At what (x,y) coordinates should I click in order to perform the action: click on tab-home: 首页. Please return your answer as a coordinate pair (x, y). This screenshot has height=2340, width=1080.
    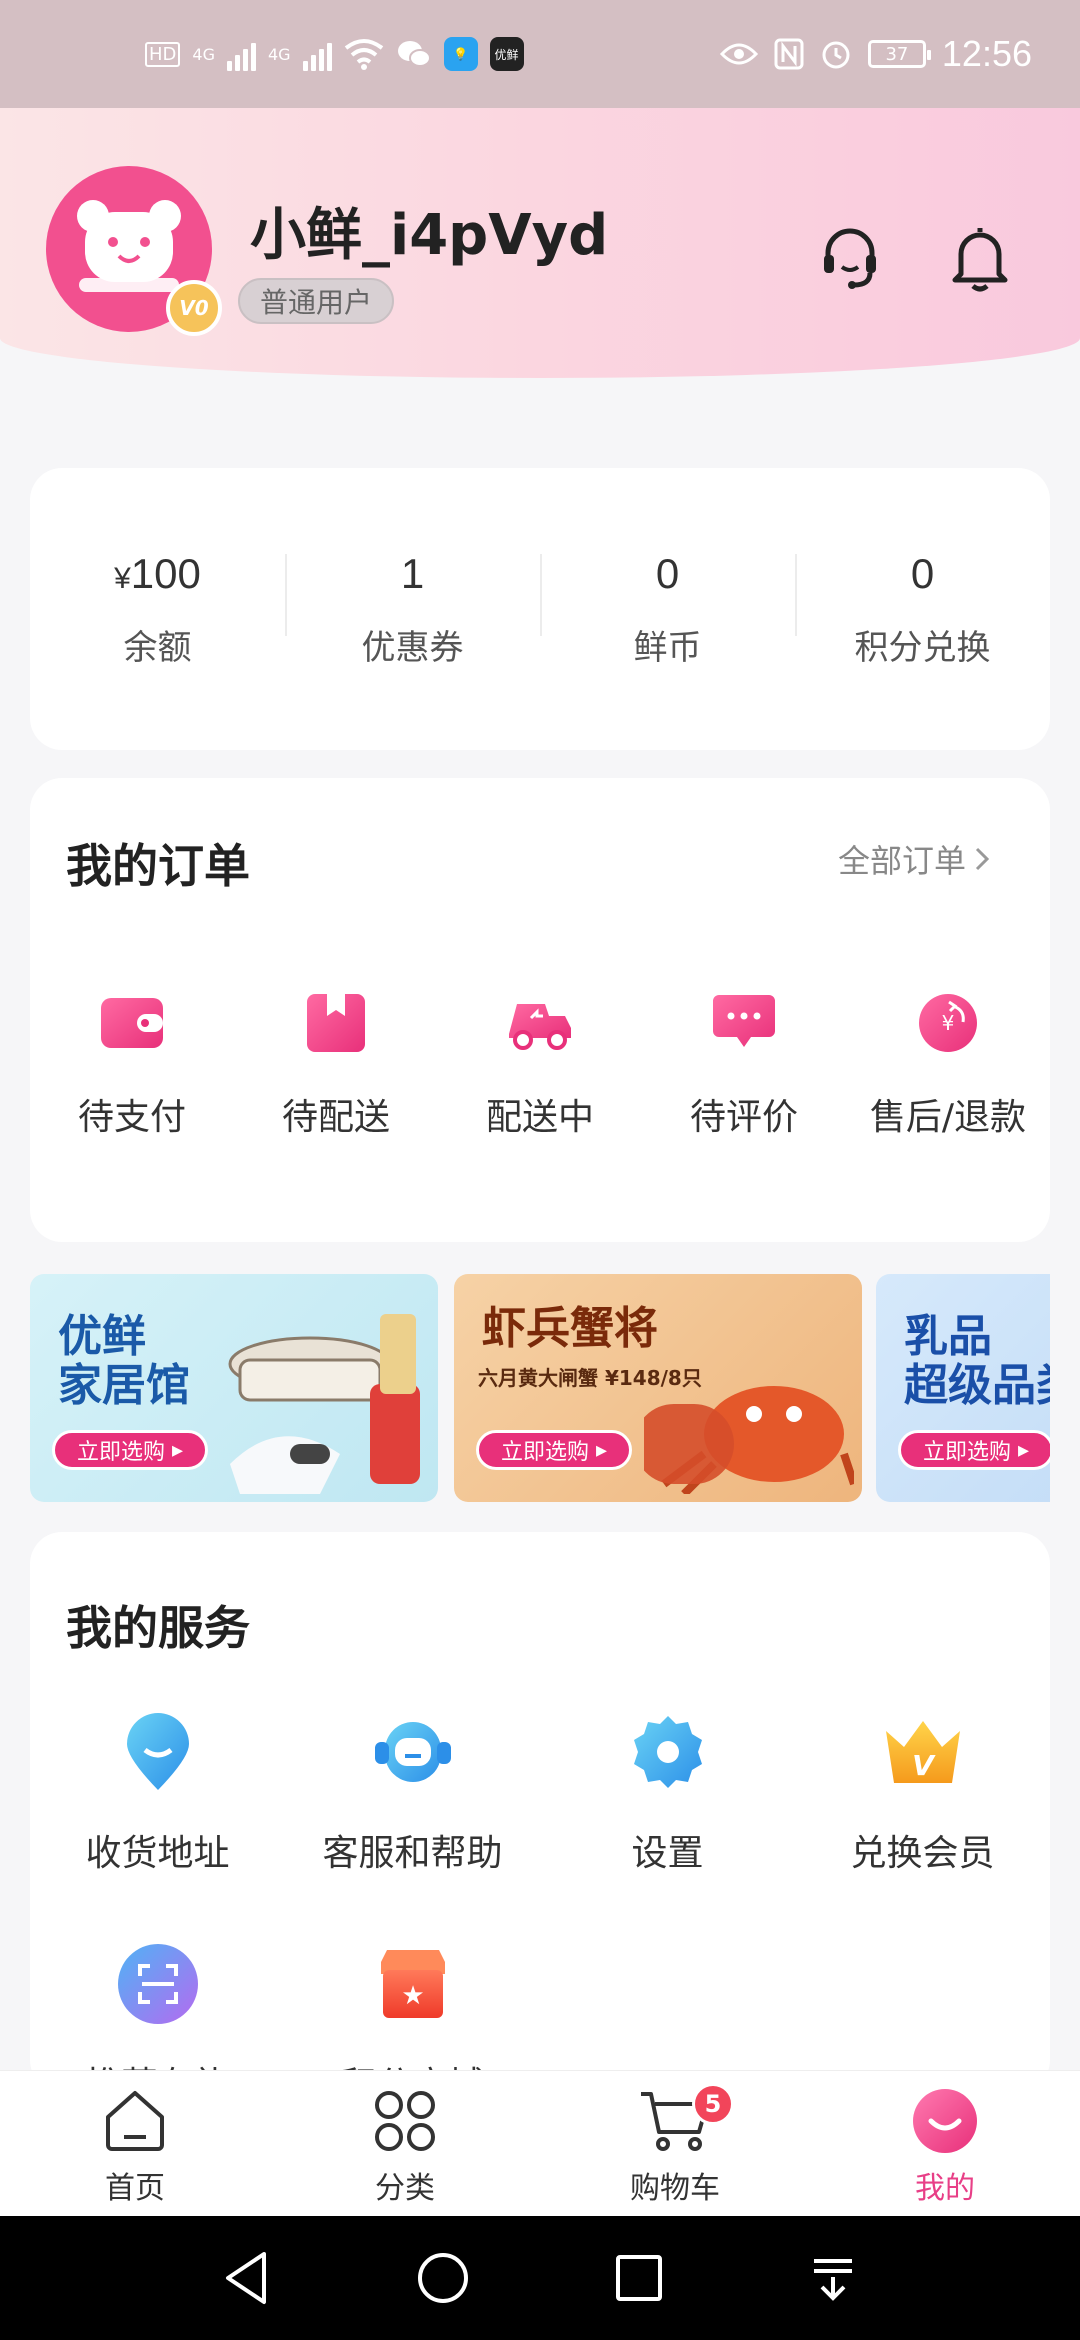
    Looking at the image, I should click on (135, 2143).